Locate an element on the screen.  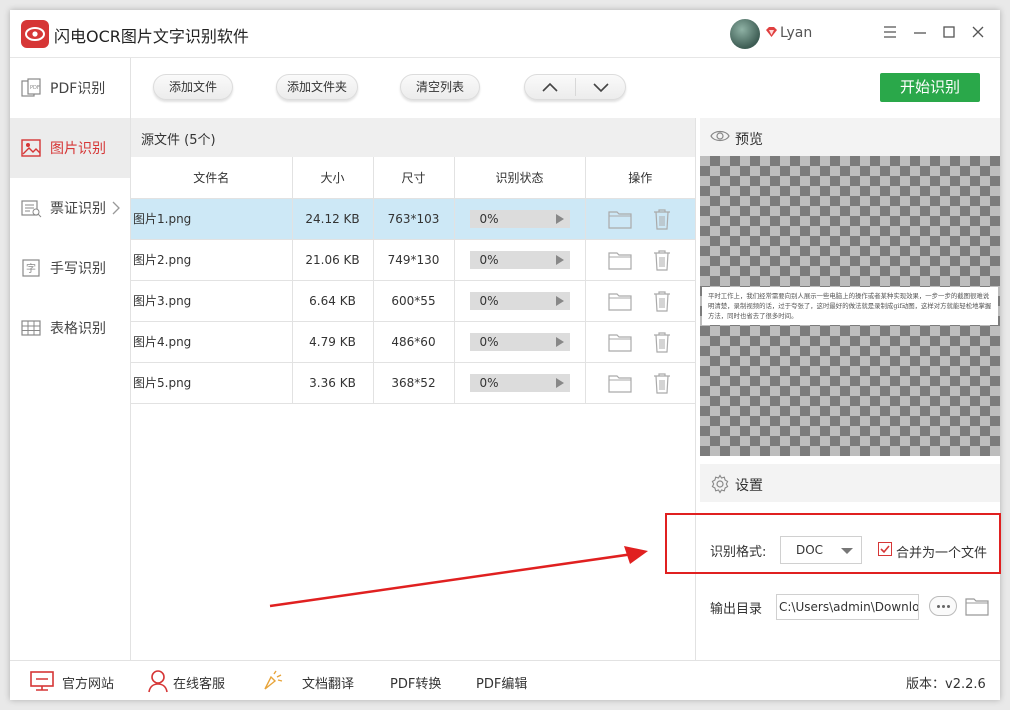
move-up-icon is located at coordinates (550, 87).